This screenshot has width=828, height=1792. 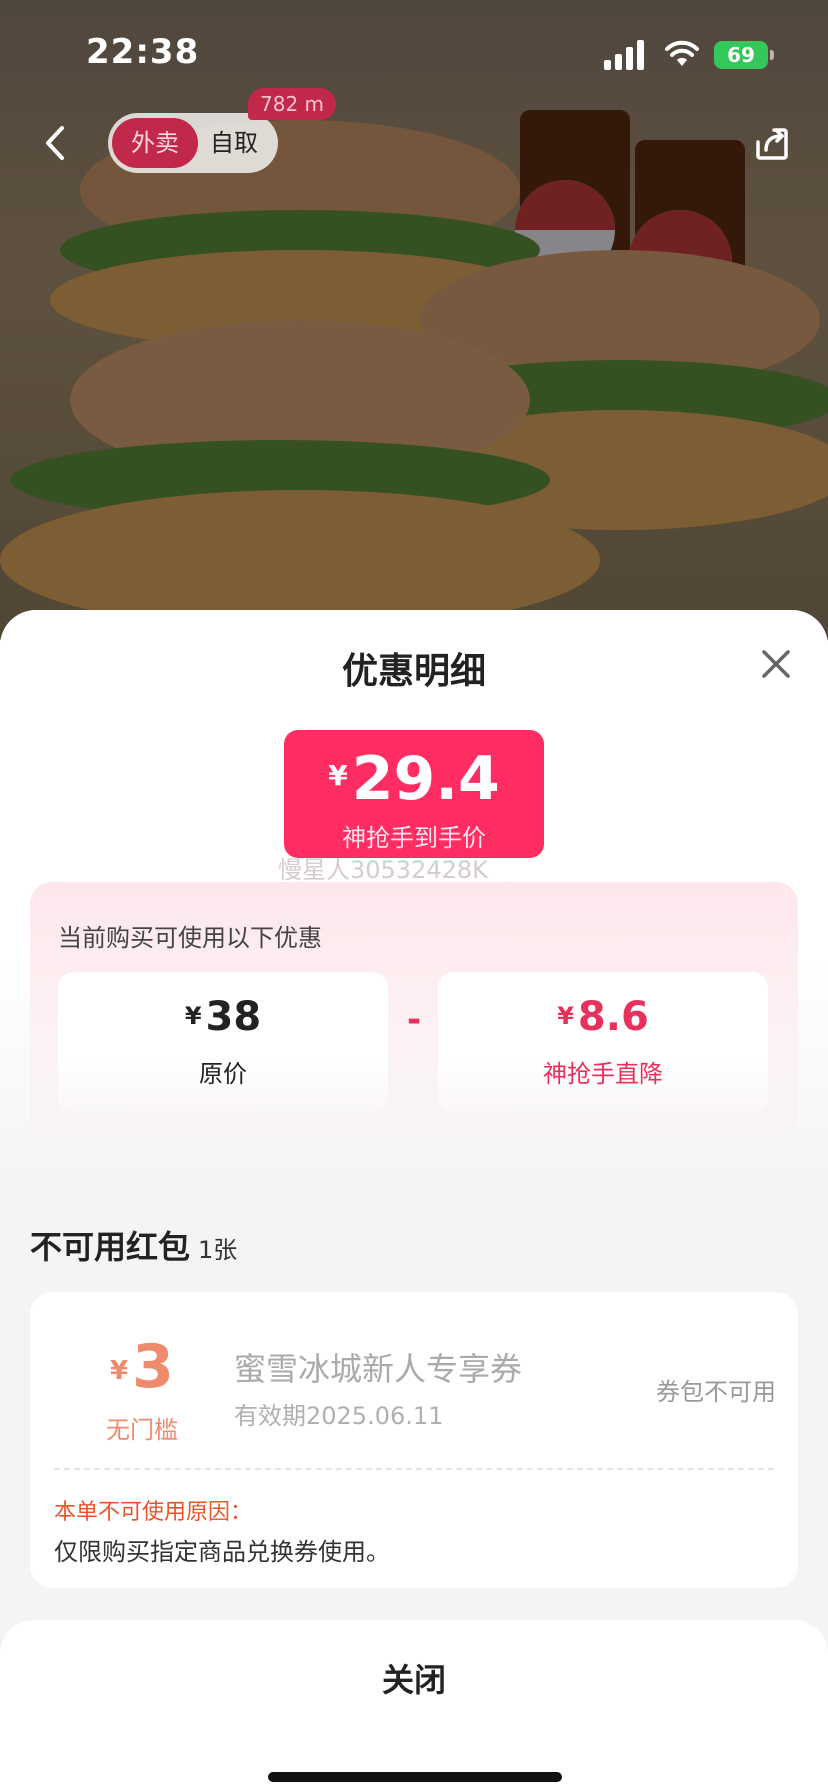 I want to click on coupon-currency: ¥, so click(x=119, y=1371).